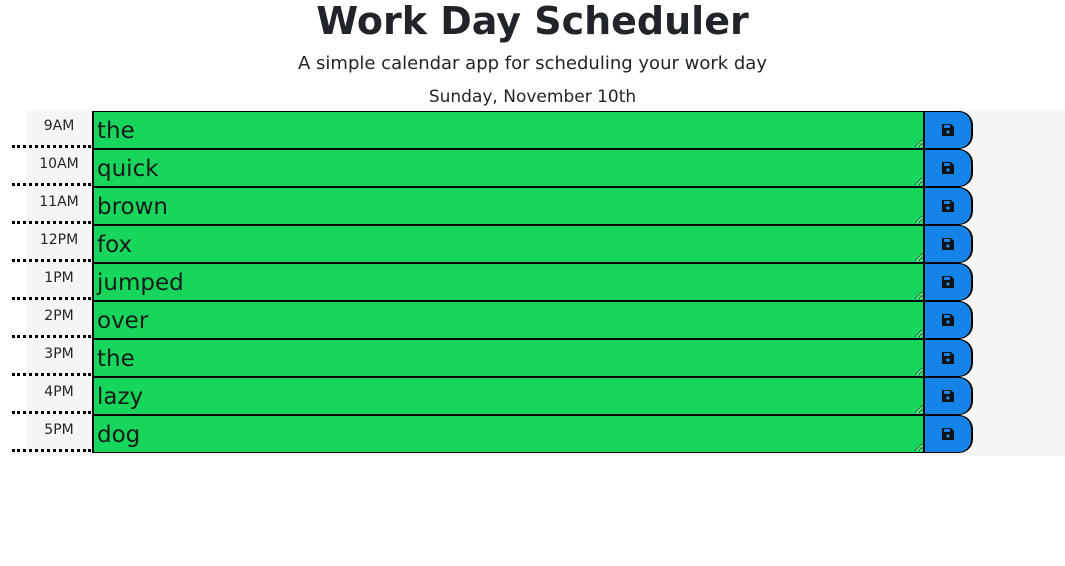  What do you see at coordinates (51, 357) in the screenshot?
I see `hour-label: 3PM` at bounding box center [51, 357].